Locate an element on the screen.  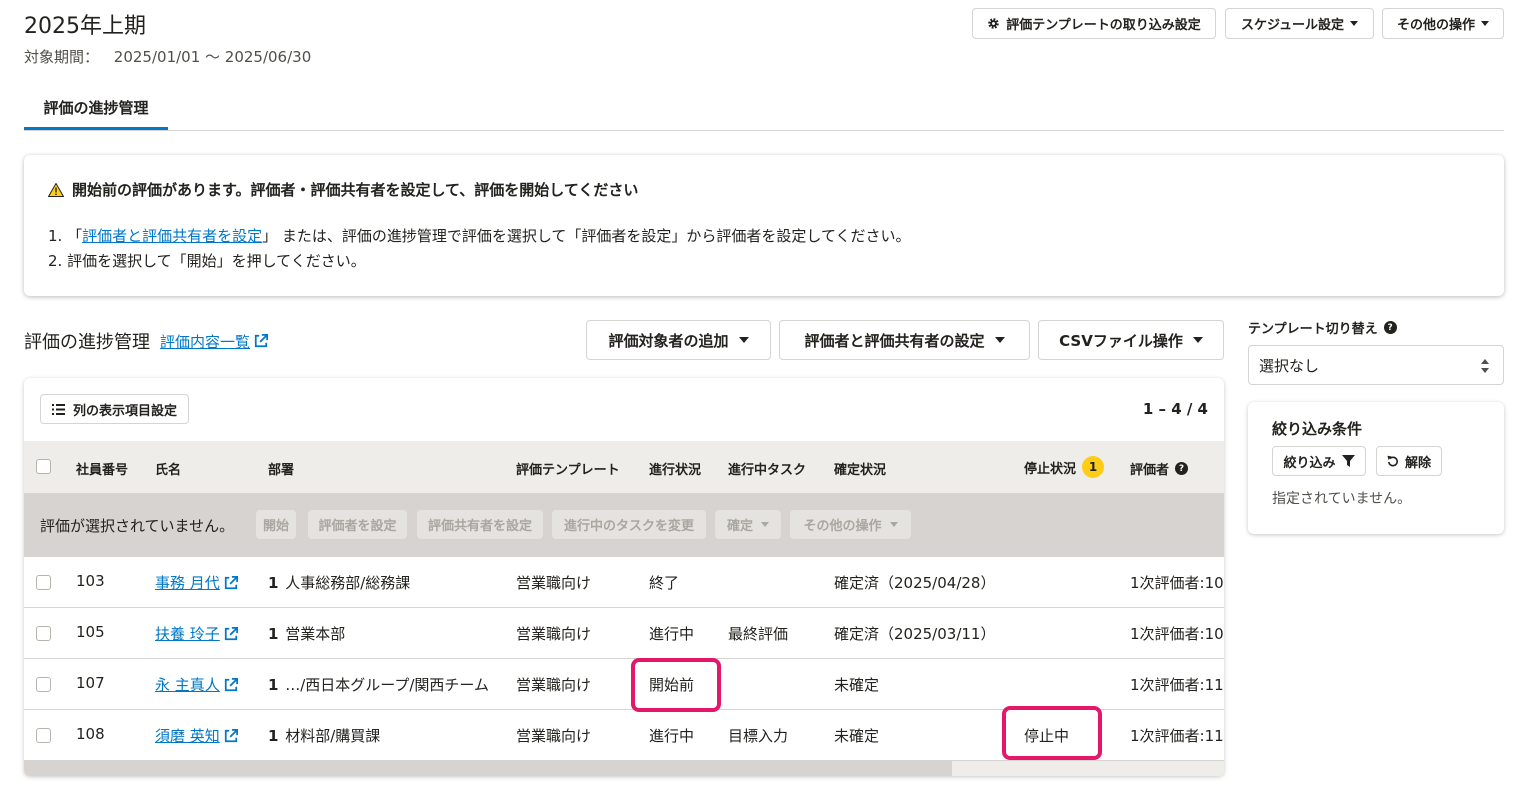
set-evaluator-button: 評価者を設定 is located at coordinates (357, 524).